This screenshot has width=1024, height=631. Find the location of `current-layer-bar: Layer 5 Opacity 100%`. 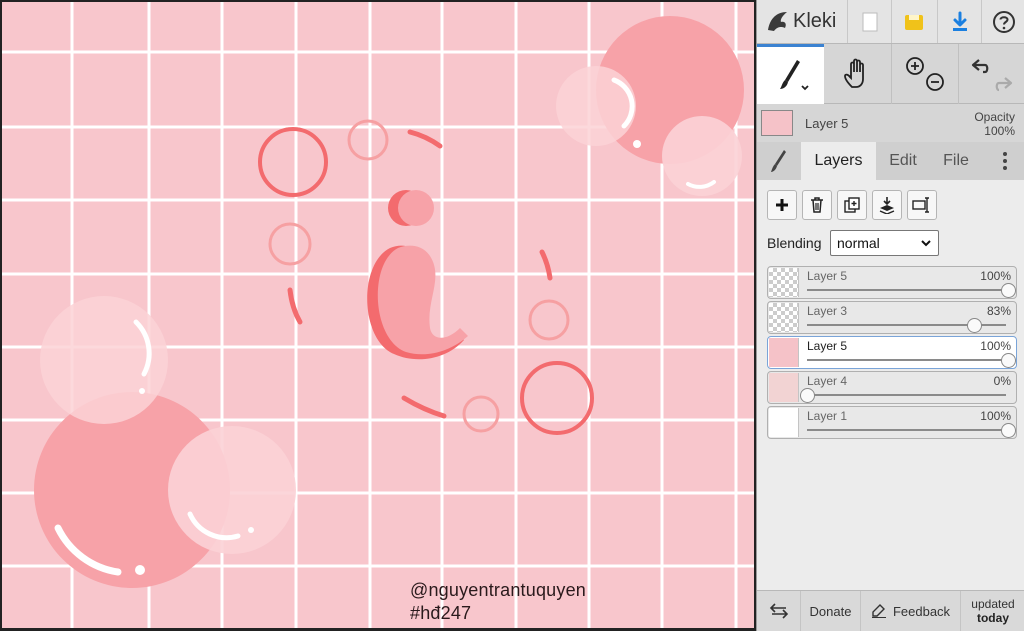

current-layer-bar: Layer 5 Opacity 100% is located at coordinates (890, 123).